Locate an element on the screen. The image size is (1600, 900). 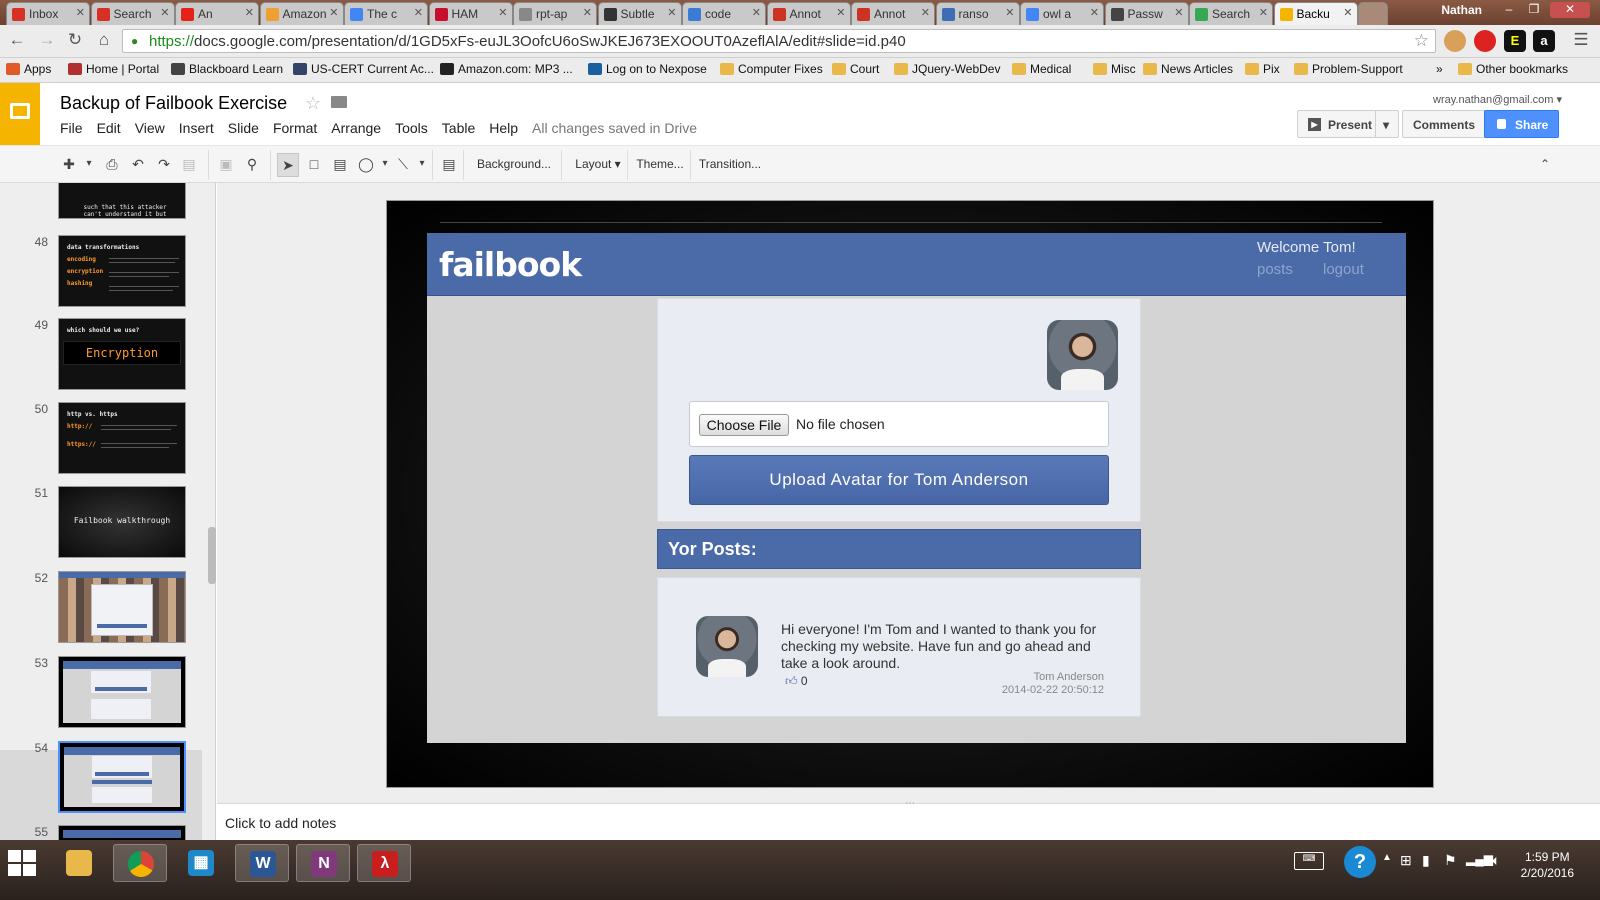
windows-start-icon is located at coordinates (22, 863).